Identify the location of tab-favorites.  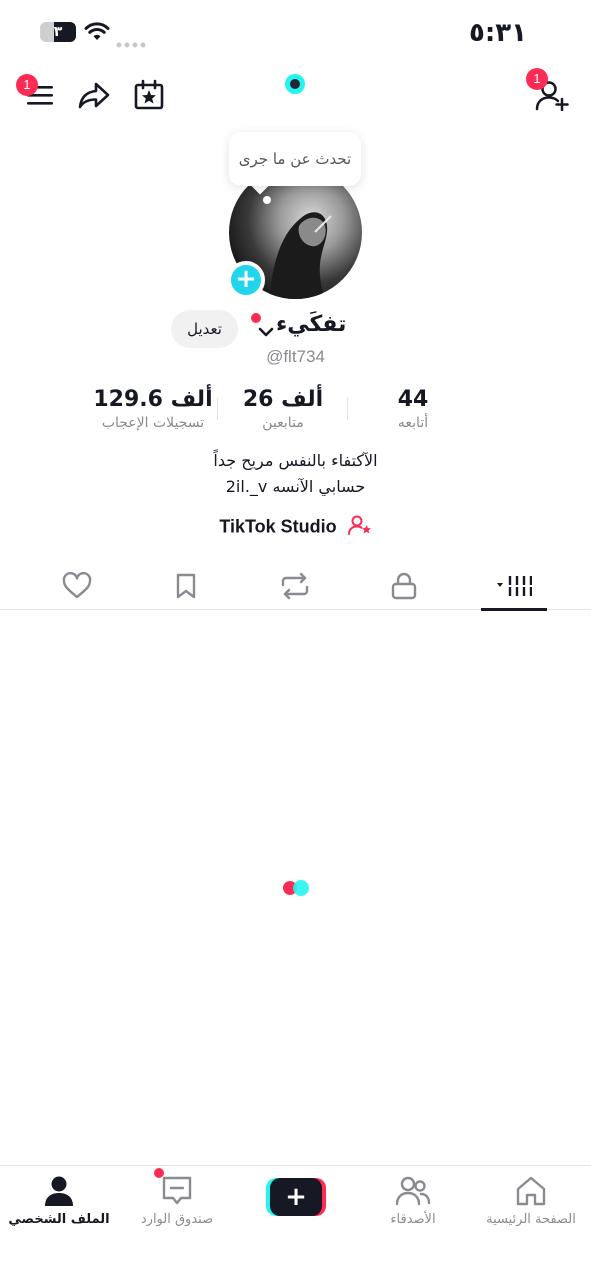
(186, 586).